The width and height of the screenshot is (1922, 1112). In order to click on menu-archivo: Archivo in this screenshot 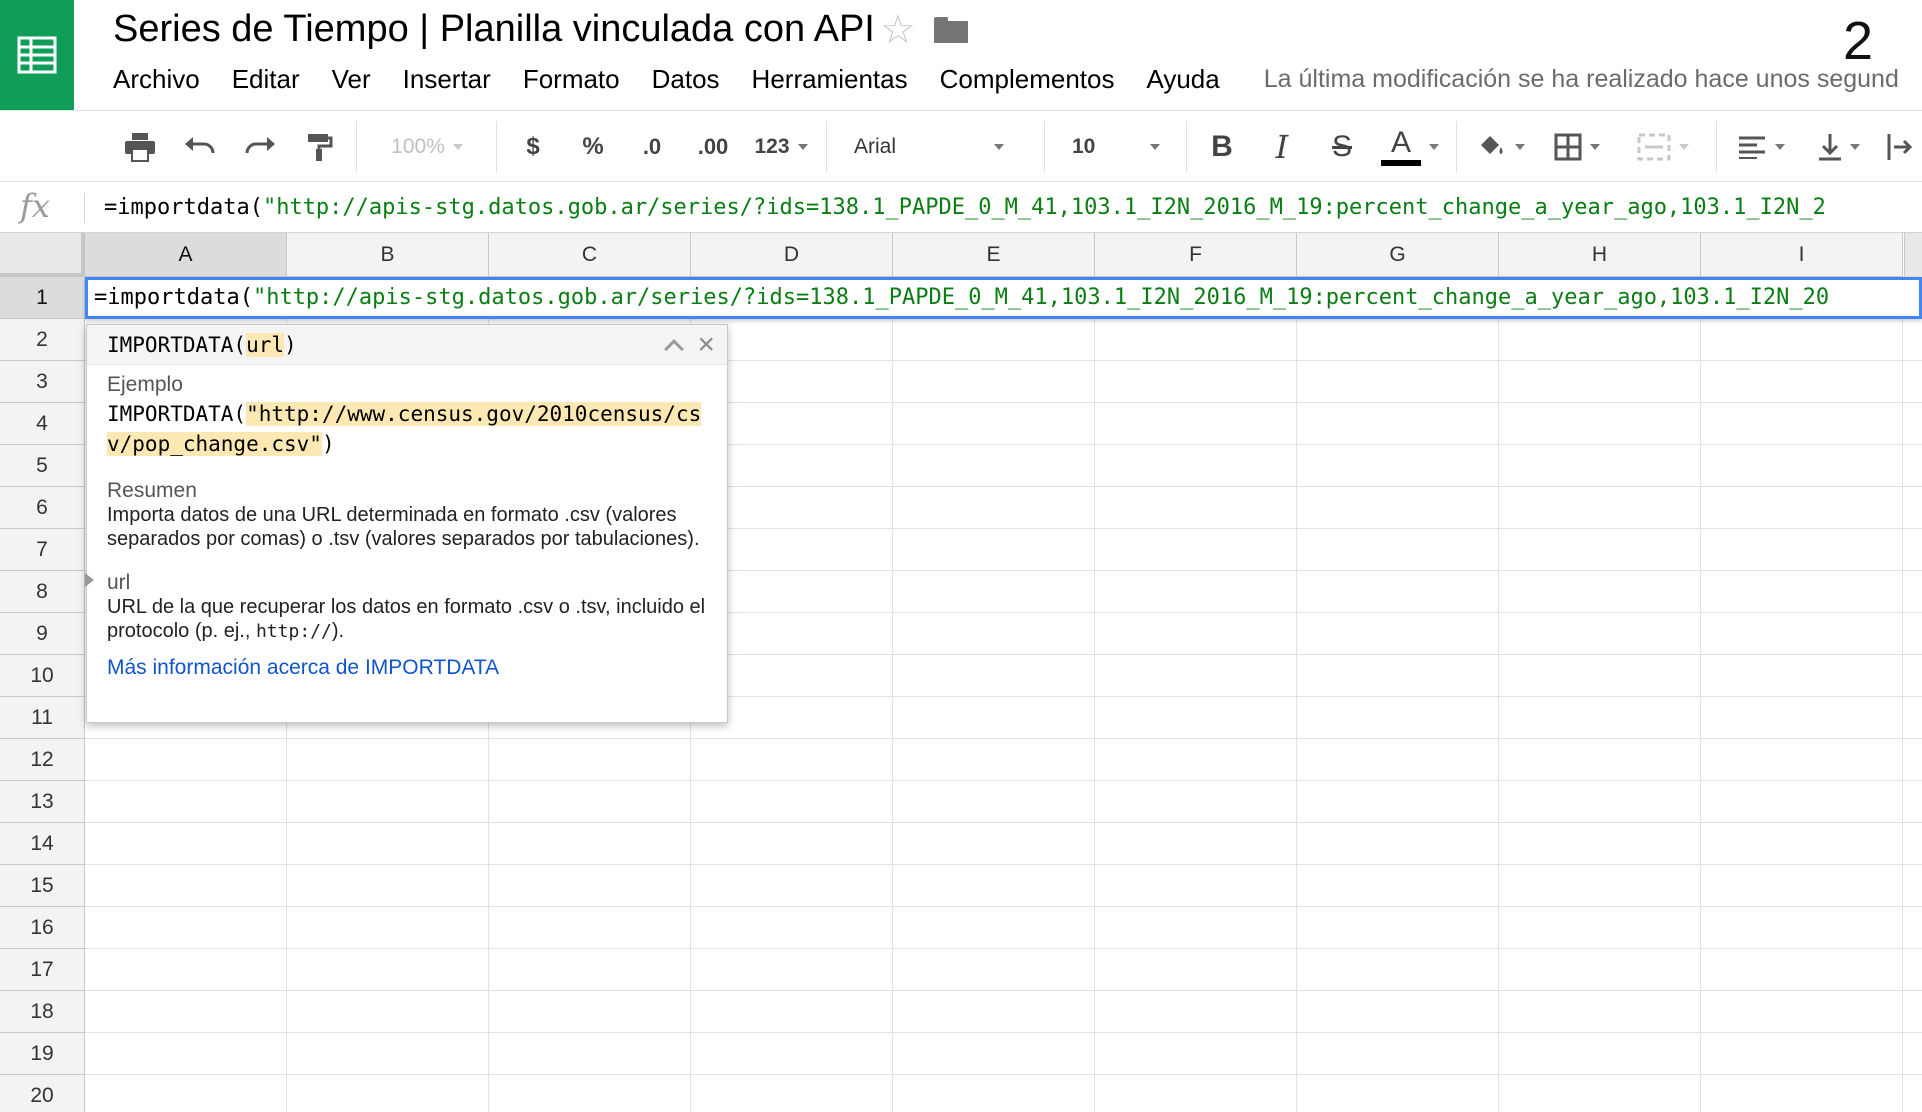, I will do `click(156, 79)`.